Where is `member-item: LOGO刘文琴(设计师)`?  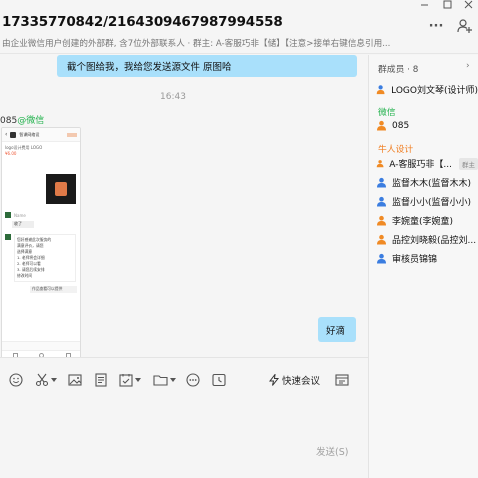 member-item: LOGO刘文琴(设计师) is located at coordinates (427, 89).